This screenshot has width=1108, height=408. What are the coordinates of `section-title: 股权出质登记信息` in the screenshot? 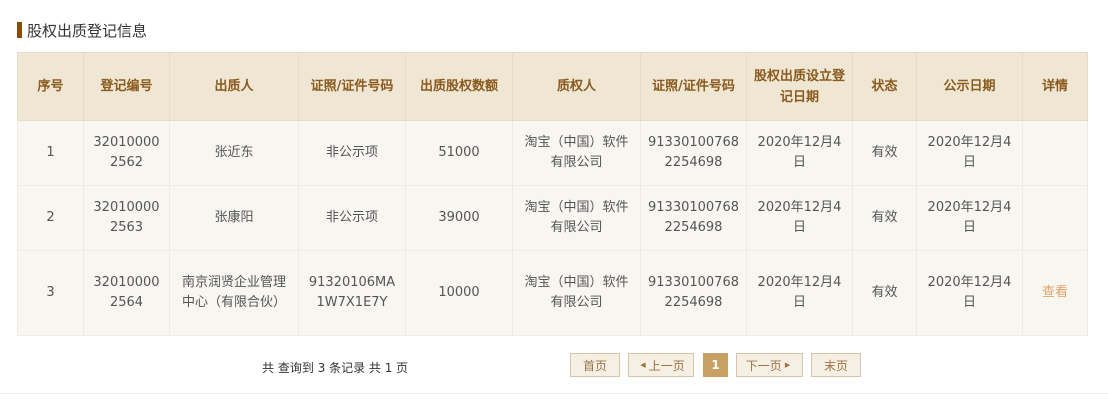 It's located at (82, 30).